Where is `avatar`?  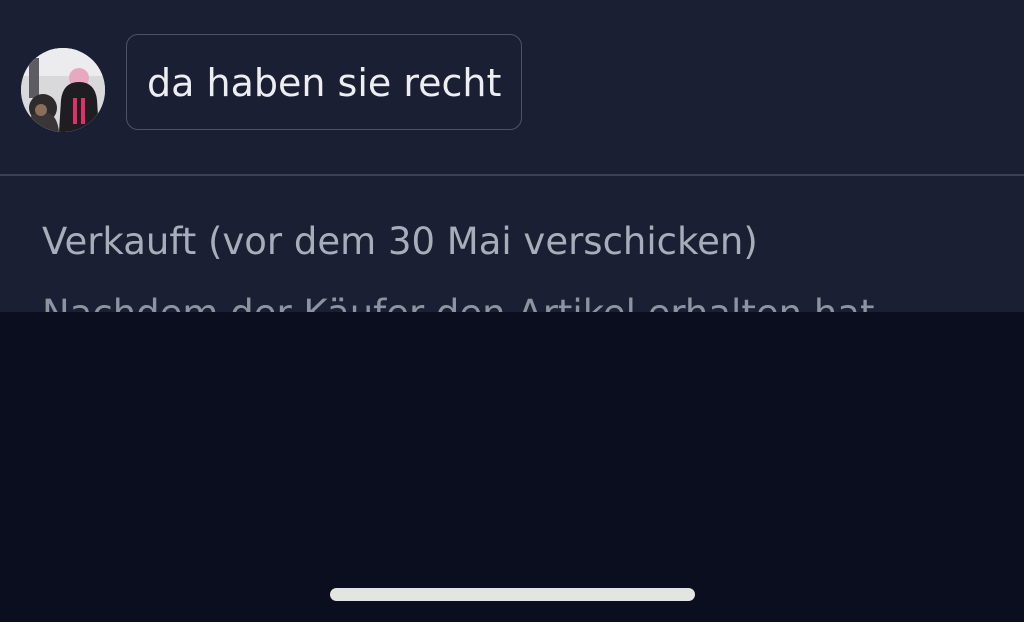
avatar is located at coordinates (63, 90).